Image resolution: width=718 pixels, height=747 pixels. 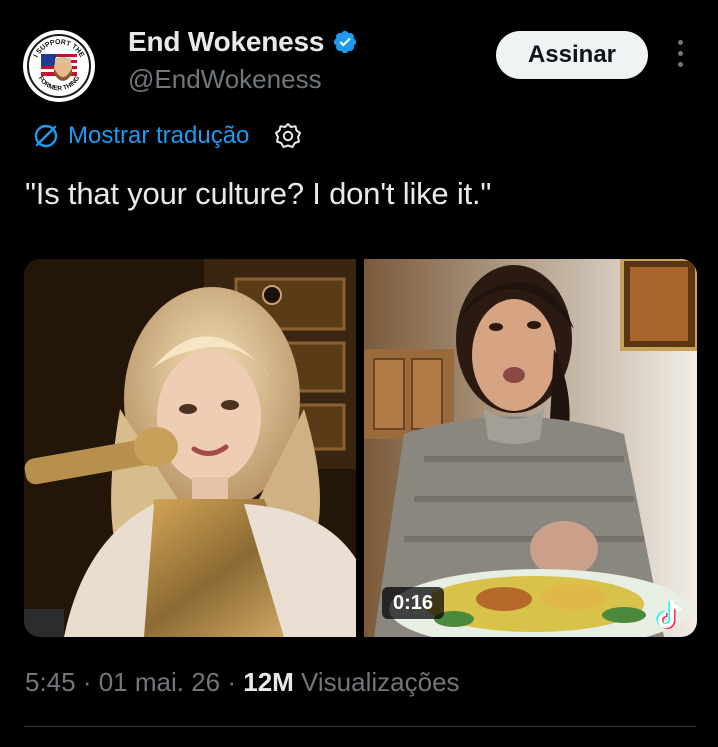 What do you see at coordinates (158, 136) in the screenshot?
I see `show-translation-link: Mostrar tradução` at bounding box center [158, 136].